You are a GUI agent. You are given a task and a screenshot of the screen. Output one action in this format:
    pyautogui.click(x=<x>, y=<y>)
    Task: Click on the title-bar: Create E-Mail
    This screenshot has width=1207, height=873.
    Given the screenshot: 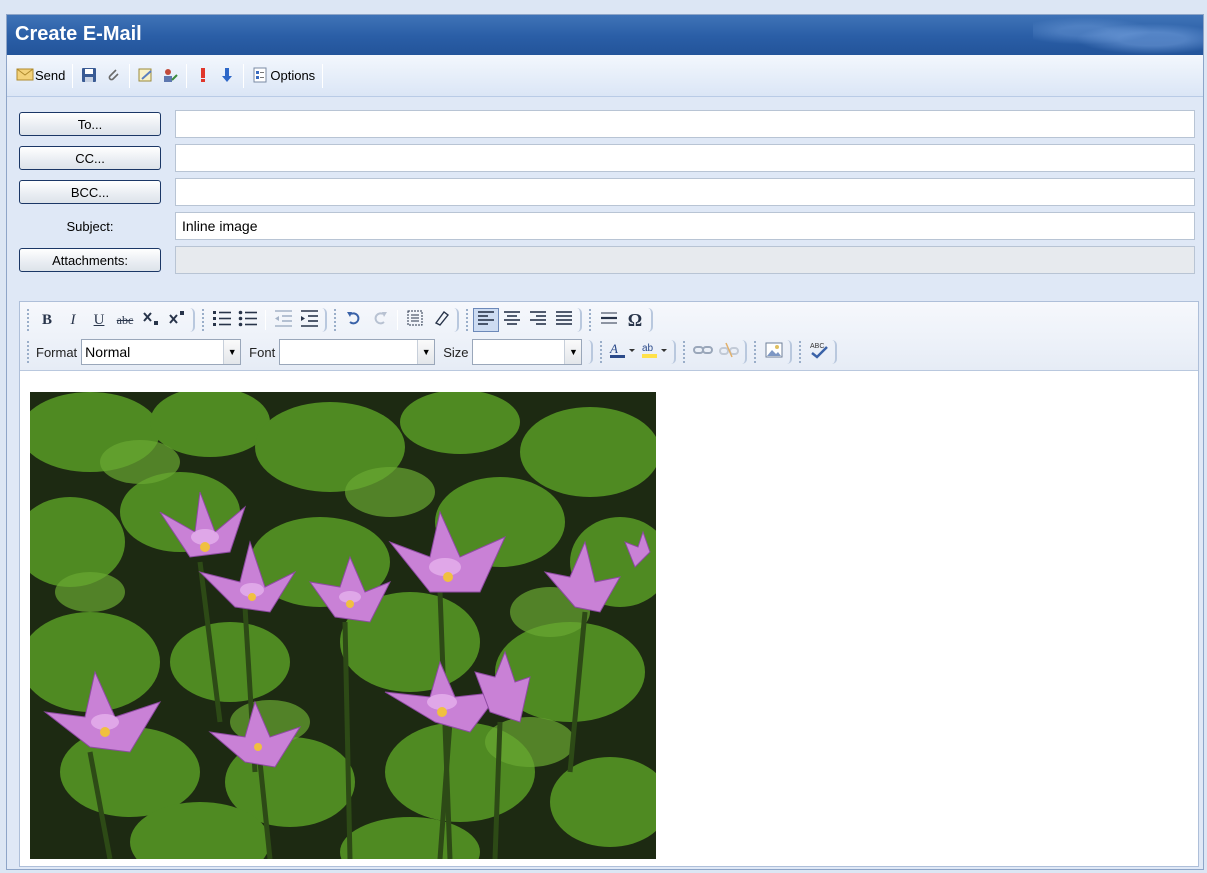 What is the action you would take?
    pyautogui.click(x=605, y=35)
    